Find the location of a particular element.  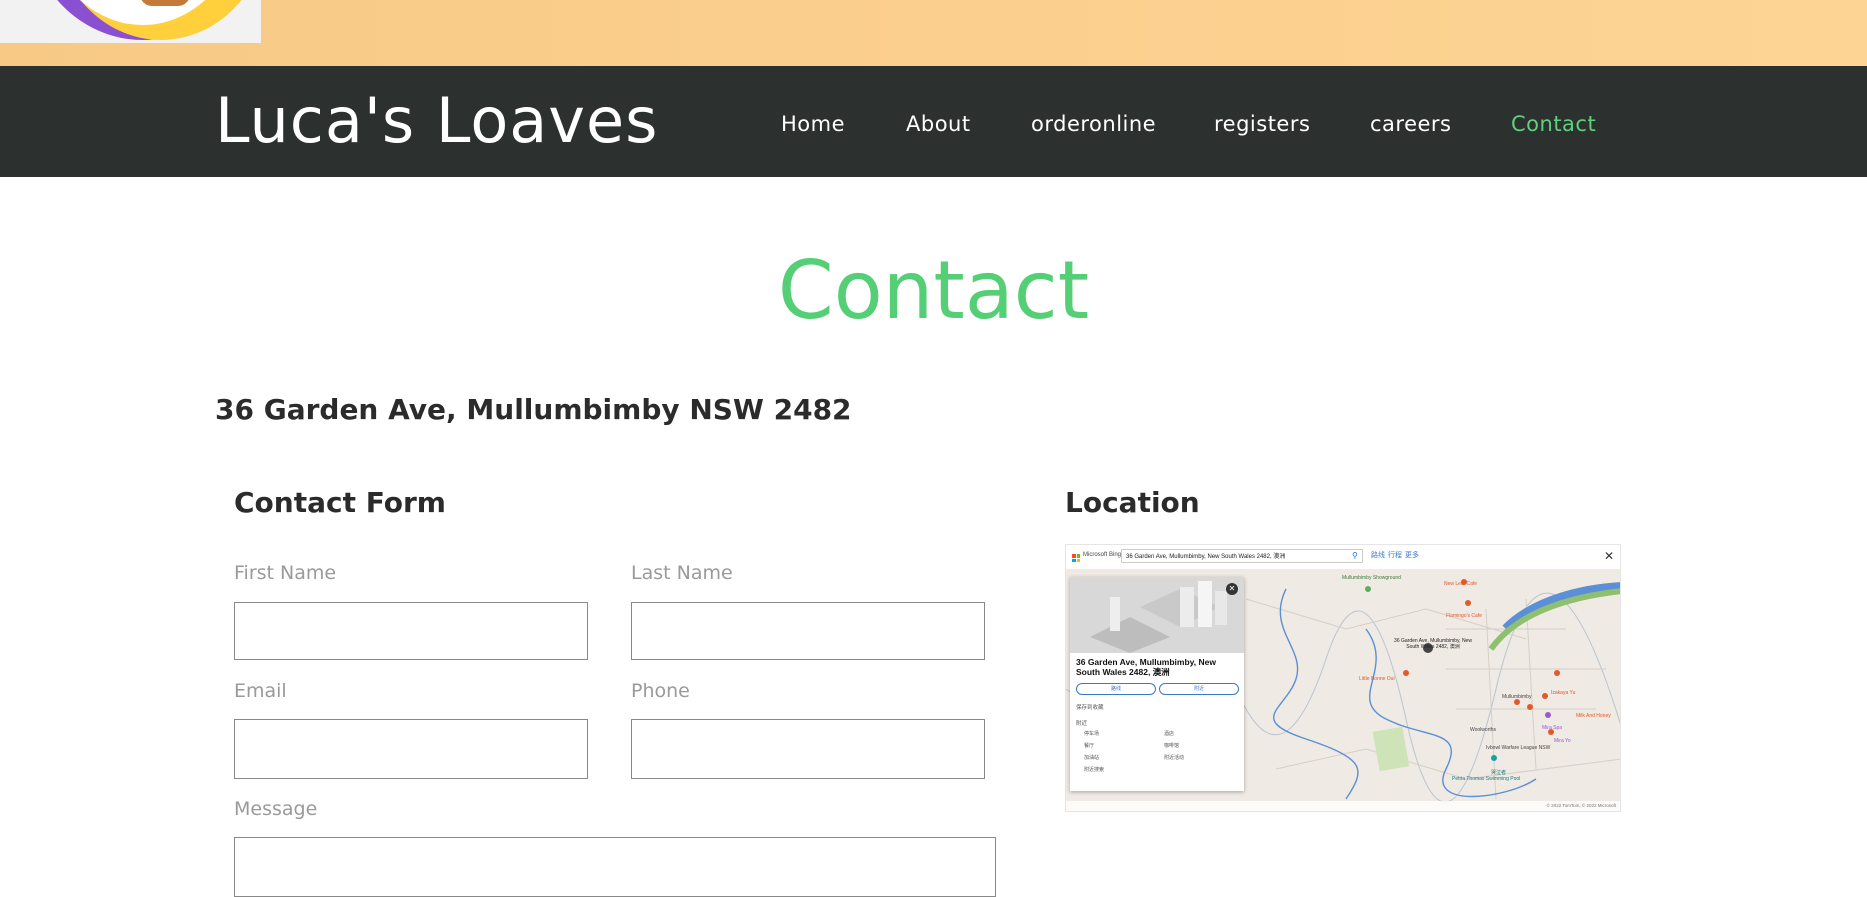

contact-form-heading: Contact Form is located at coordinates (340, 502).